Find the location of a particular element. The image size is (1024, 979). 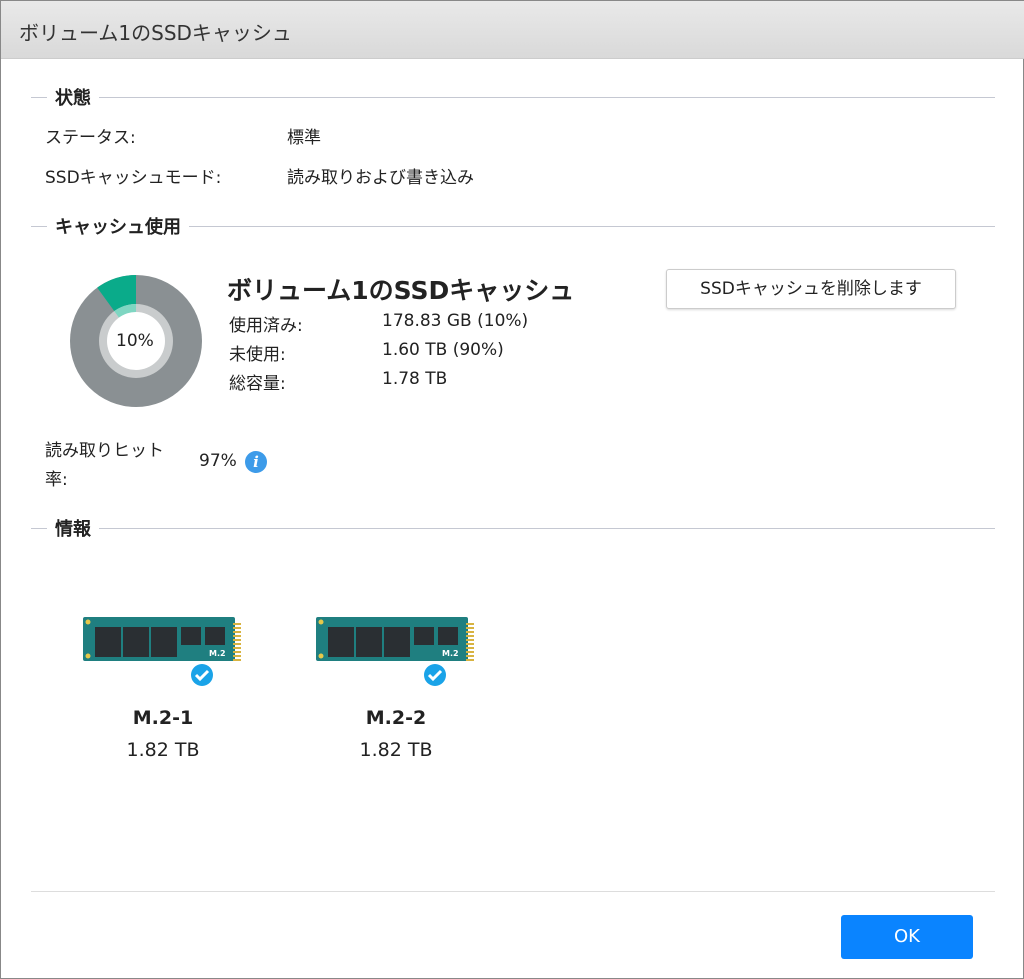

cache-mode-label: SSDキャッシュモード: is located at coordinates (133, 178).